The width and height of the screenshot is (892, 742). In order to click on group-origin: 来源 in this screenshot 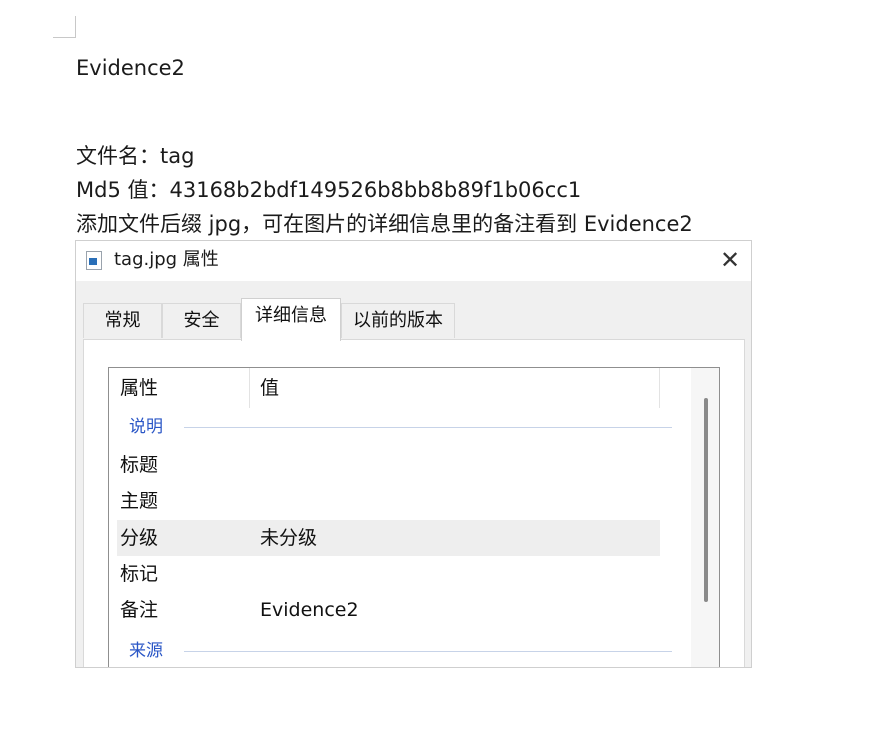, I will do `click(400, 651)`.